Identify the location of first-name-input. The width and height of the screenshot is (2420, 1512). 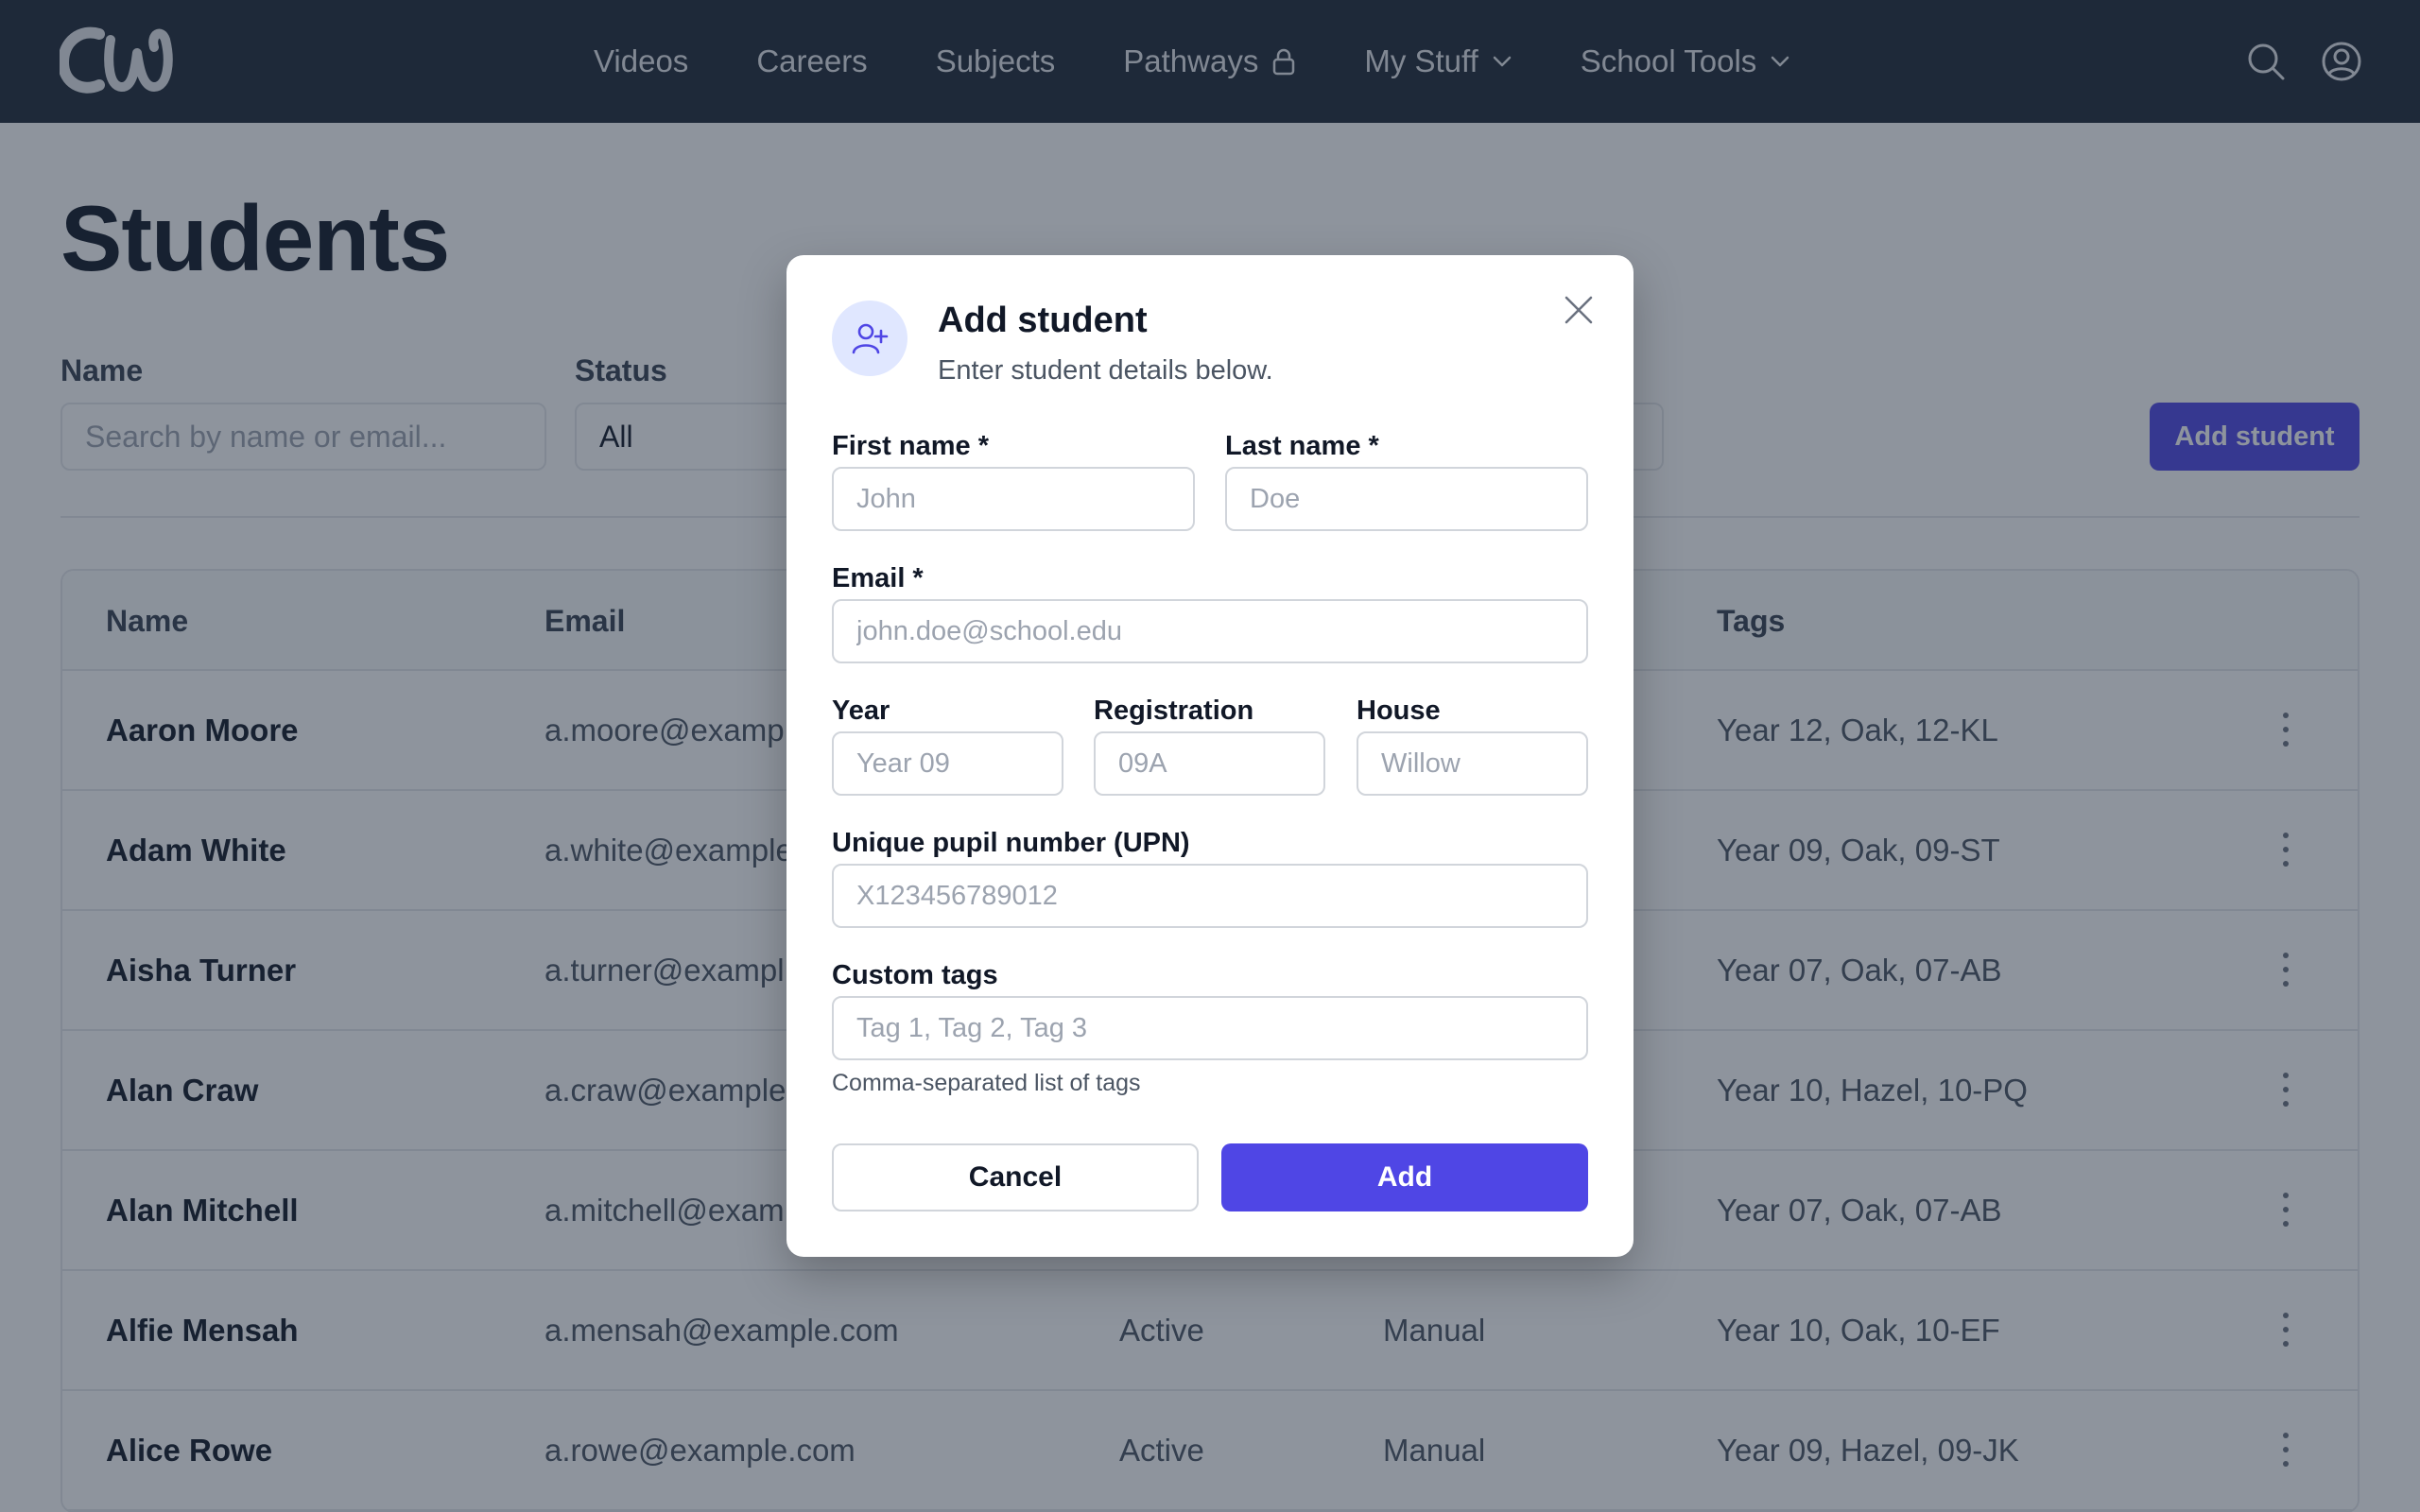
(1013, 499).